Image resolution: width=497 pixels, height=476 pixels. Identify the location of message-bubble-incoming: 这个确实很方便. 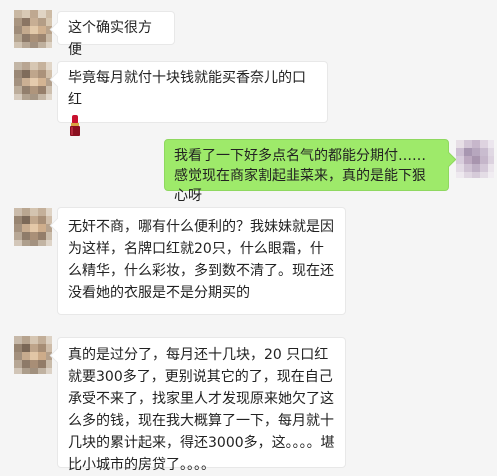
(116, 34).